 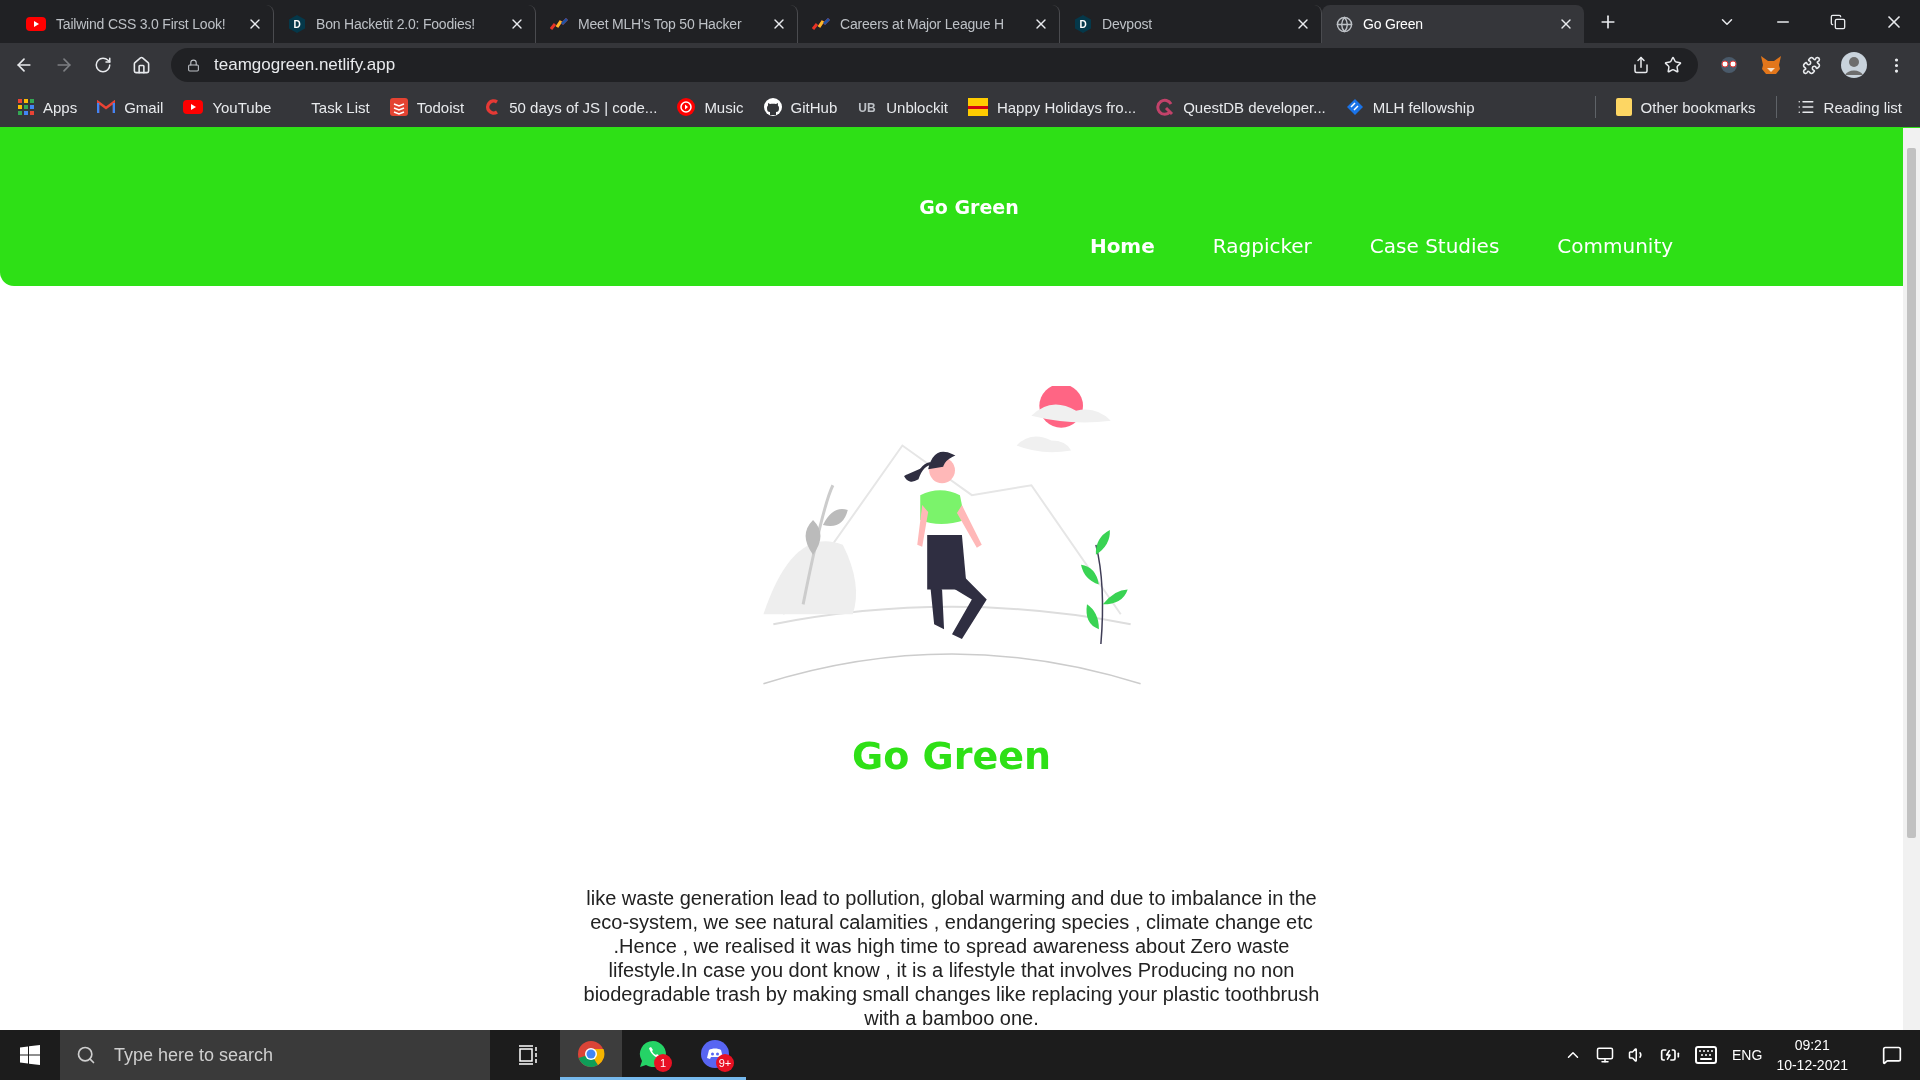 What do you see at coordinates (227, 107) in the screenshot?
I see `bookmark-link: YouTube` at bounding box center [227, 107].